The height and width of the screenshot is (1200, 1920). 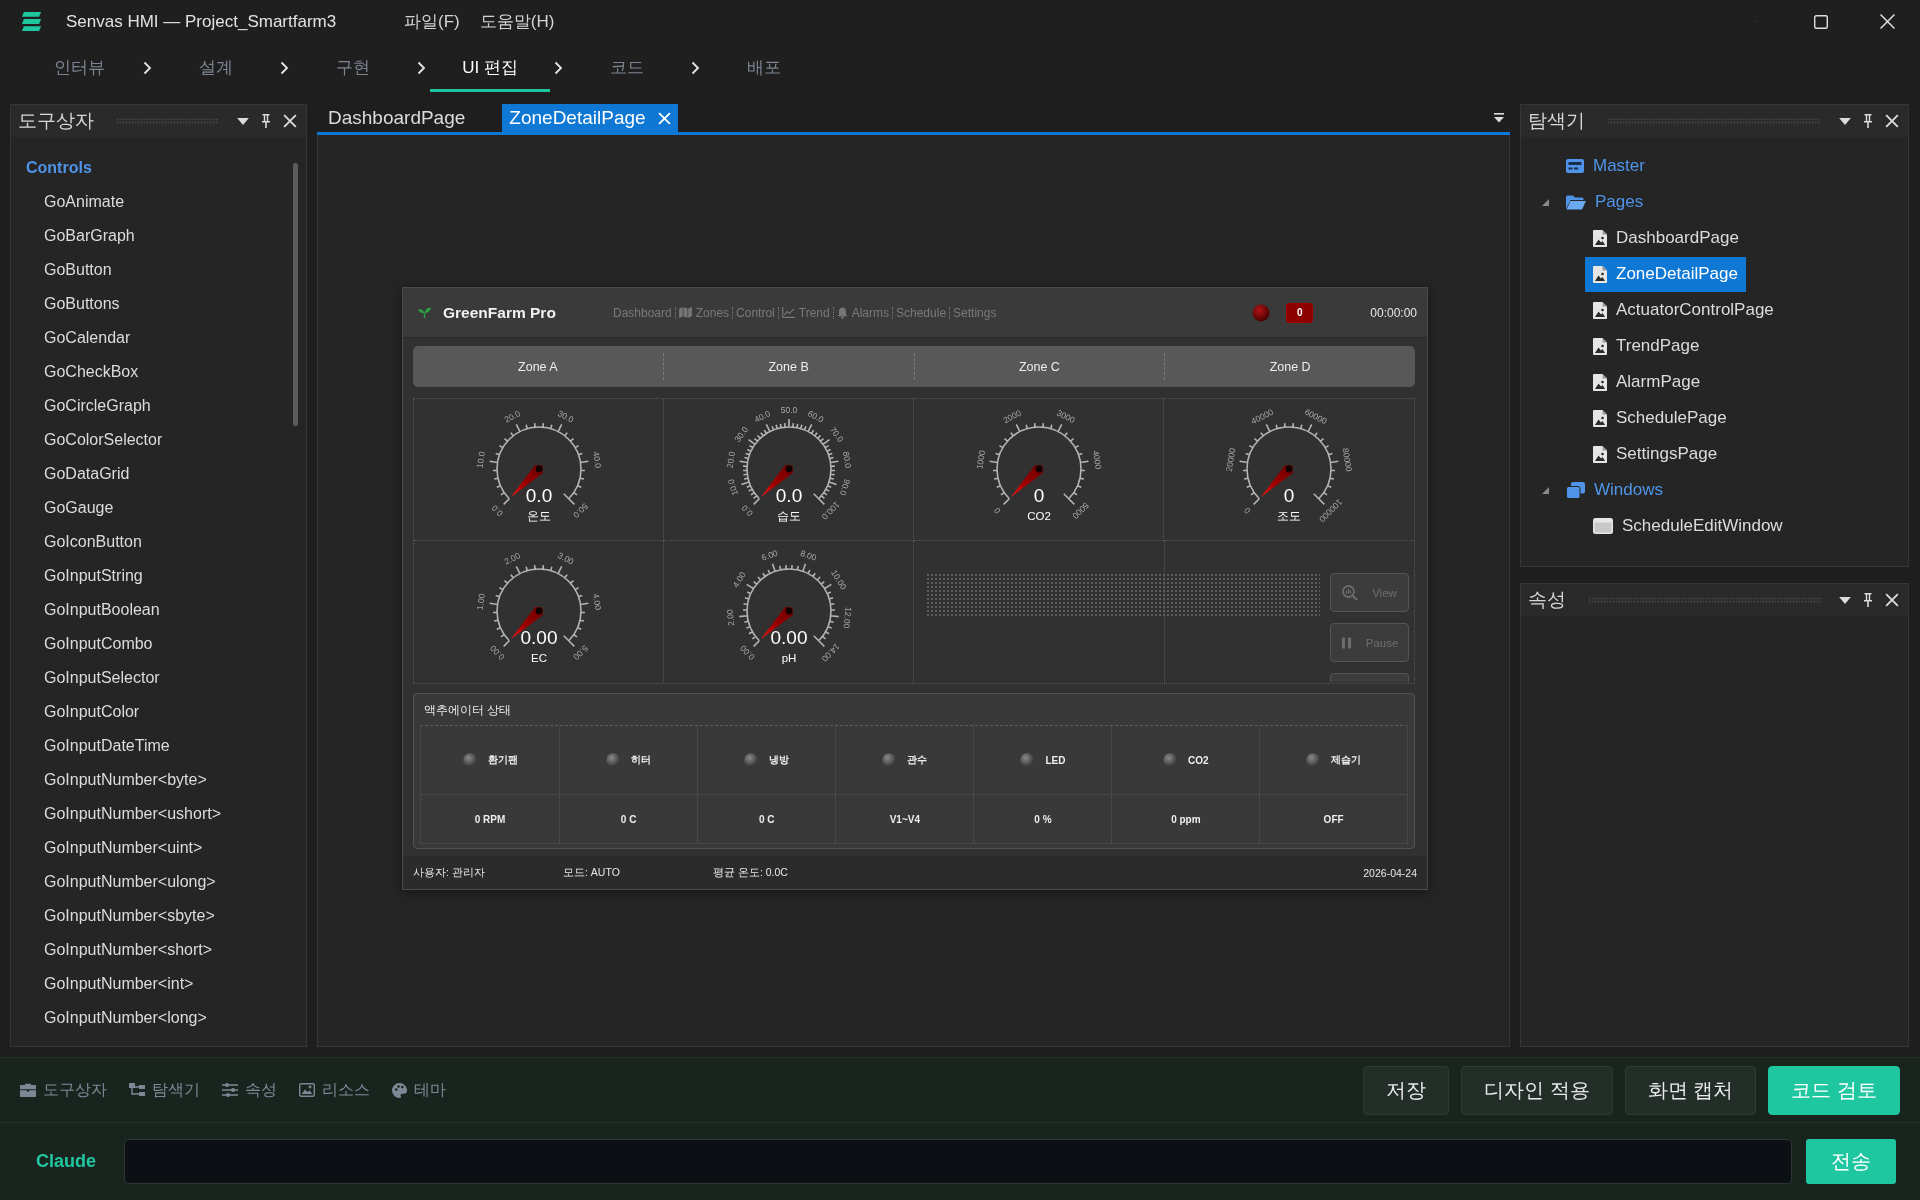 What do you see at coordinates (125, 1018) in the screenshot?
I see `toolbox-item: GoInputNumber<long>` at bounding box center [125, 1018].